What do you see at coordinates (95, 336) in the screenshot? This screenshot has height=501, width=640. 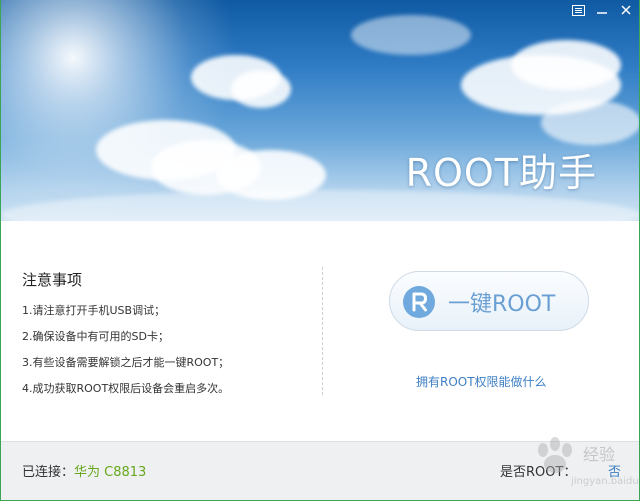 I see `notice-item: 2.确保设备中有可用的SD卡；` at bounding box center [95, 336].